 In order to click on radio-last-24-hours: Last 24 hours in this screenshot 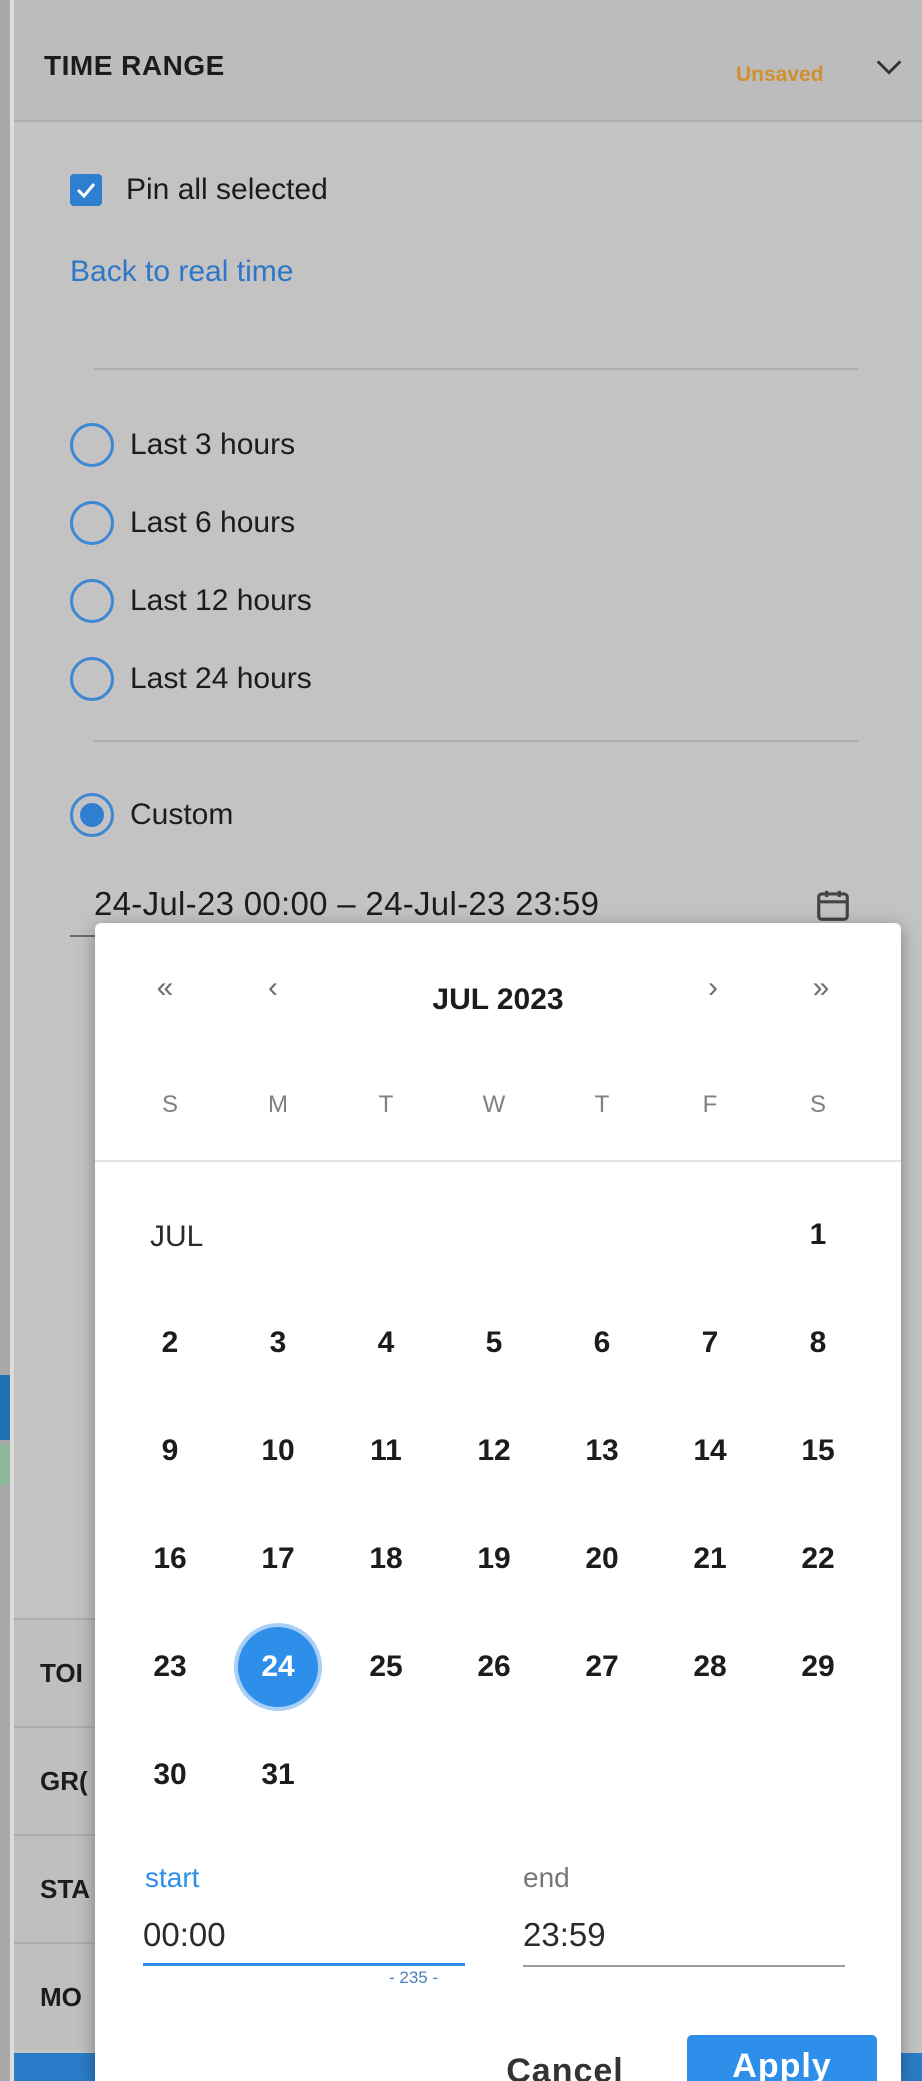, I will do `click(191, 679)`.